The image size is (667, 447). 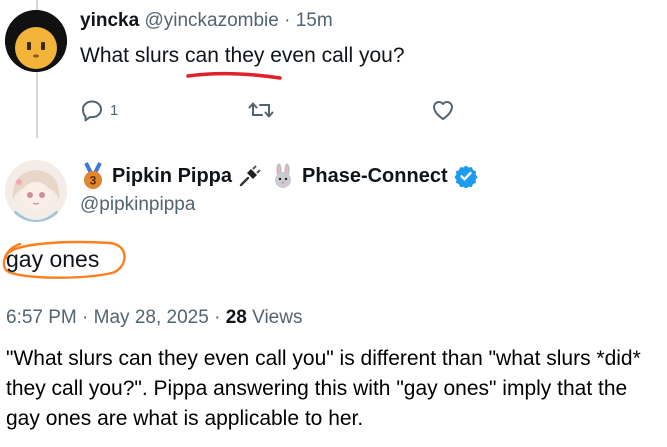 I want to click on medal-icon: 3, so click(x=93, y=175).